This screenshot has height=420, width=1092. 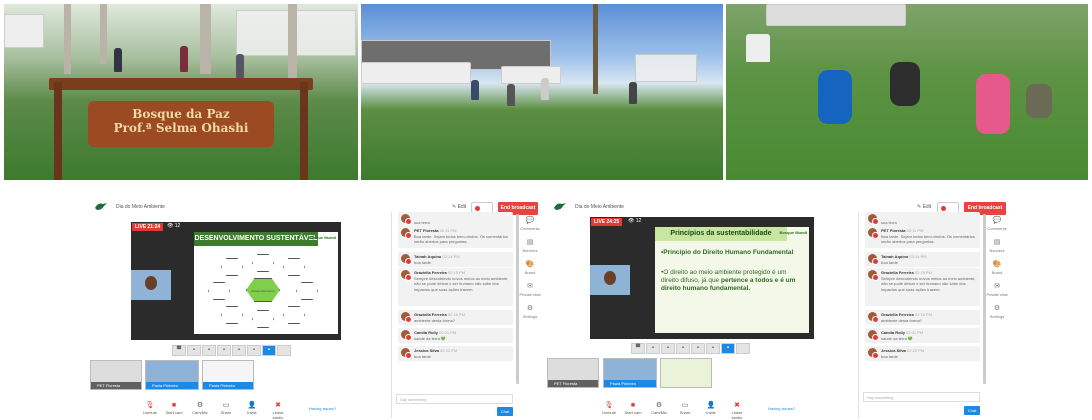 What do you see at coordinates (455, 259) in the screenshot?
I see `chat-message: Tainah Aquino 02:14 PM boa tarde` at bounding box center [455, 259].